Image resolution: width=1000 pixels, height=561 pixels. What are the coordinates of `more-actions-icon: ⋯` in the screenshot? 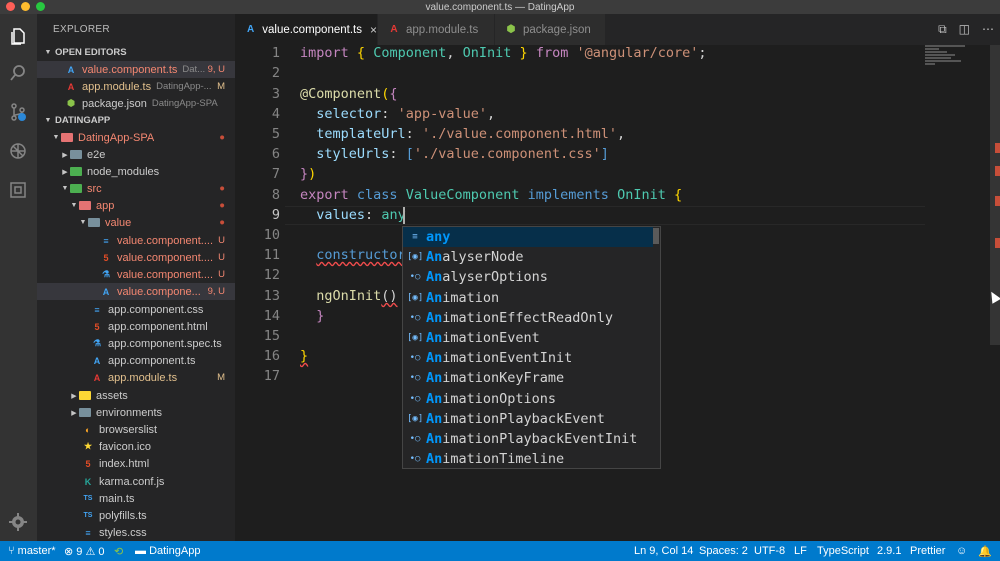 It's located at (988, 29).